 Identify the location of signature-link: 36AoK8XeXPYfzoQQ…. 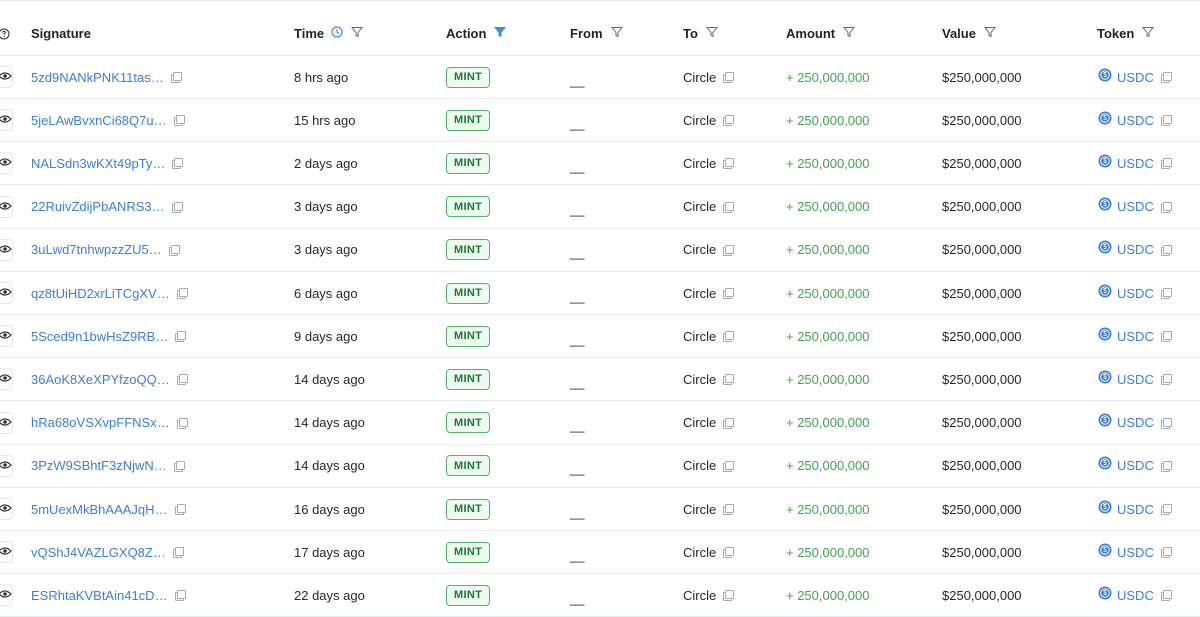
(100, 379).